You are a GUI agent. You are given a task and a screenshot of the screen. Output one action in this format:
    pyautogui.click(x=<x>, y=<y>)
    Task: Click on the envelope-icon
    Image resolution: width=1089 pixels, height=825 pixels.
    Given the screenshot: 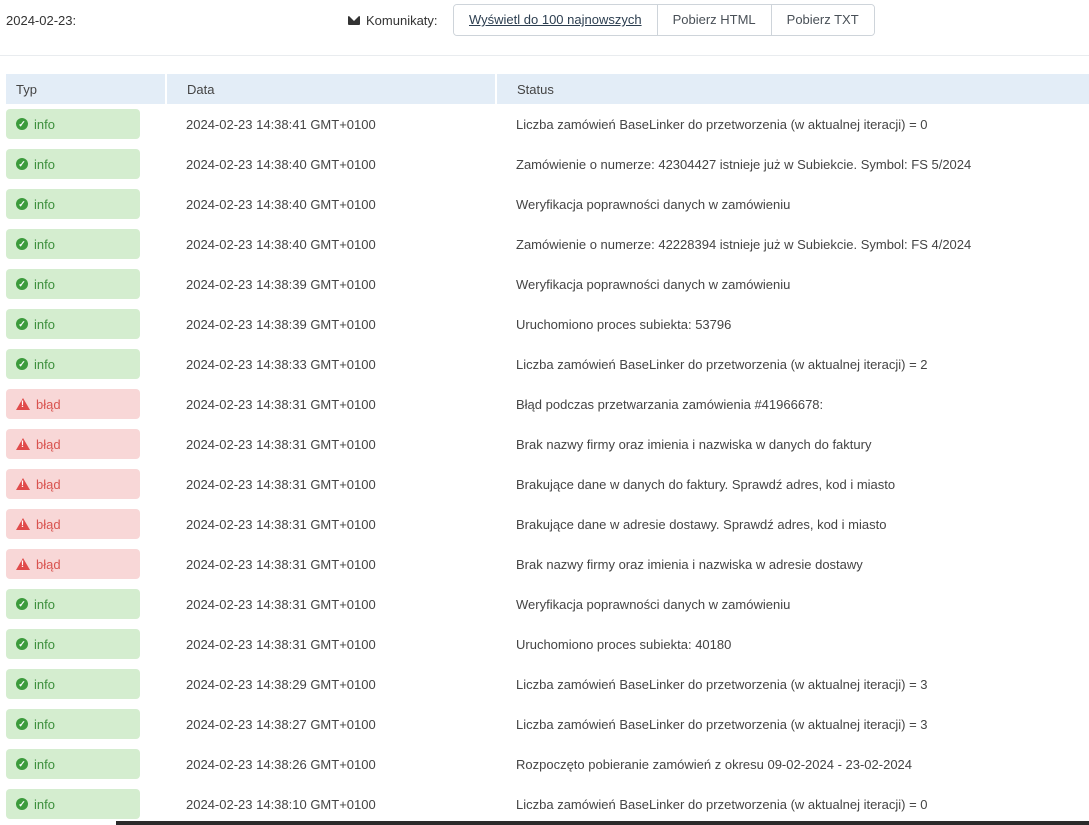 What is the action you would take?
    pyautogui.click(x=354, y=20)
    